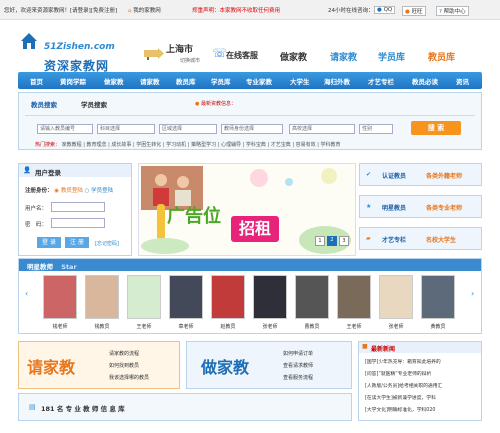 The image size is (500, 433). I want to click on hot-item: 教育理念, so click(97, 145).